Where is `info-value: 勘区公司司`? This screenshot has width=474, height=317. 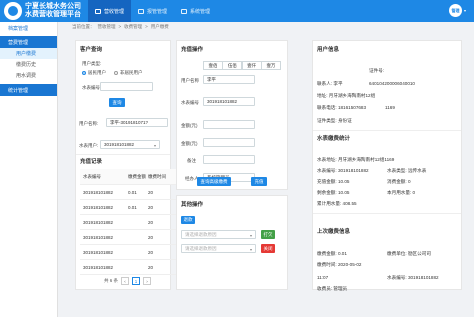 info-value: 勘区公司司 is located at coordinates (419, 253).